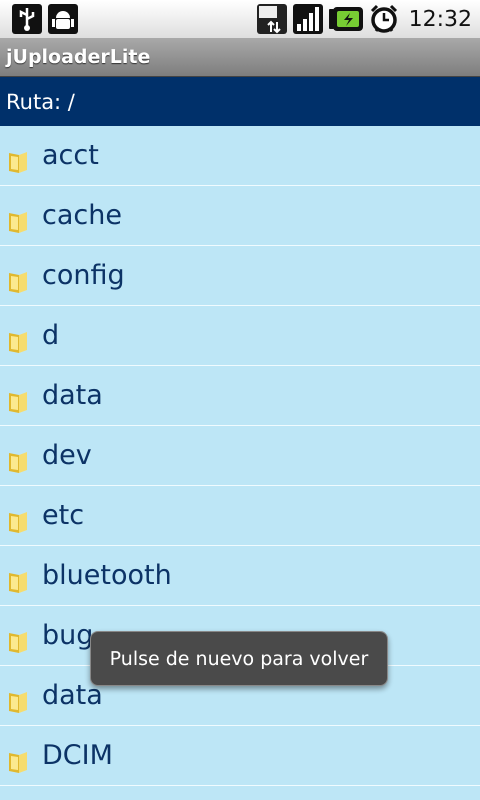 The image size is (480, 800). What do you see at coordinates (82, 215) in the screenshot?
I see `folder-name: cache` at bounding box center [82, 215].